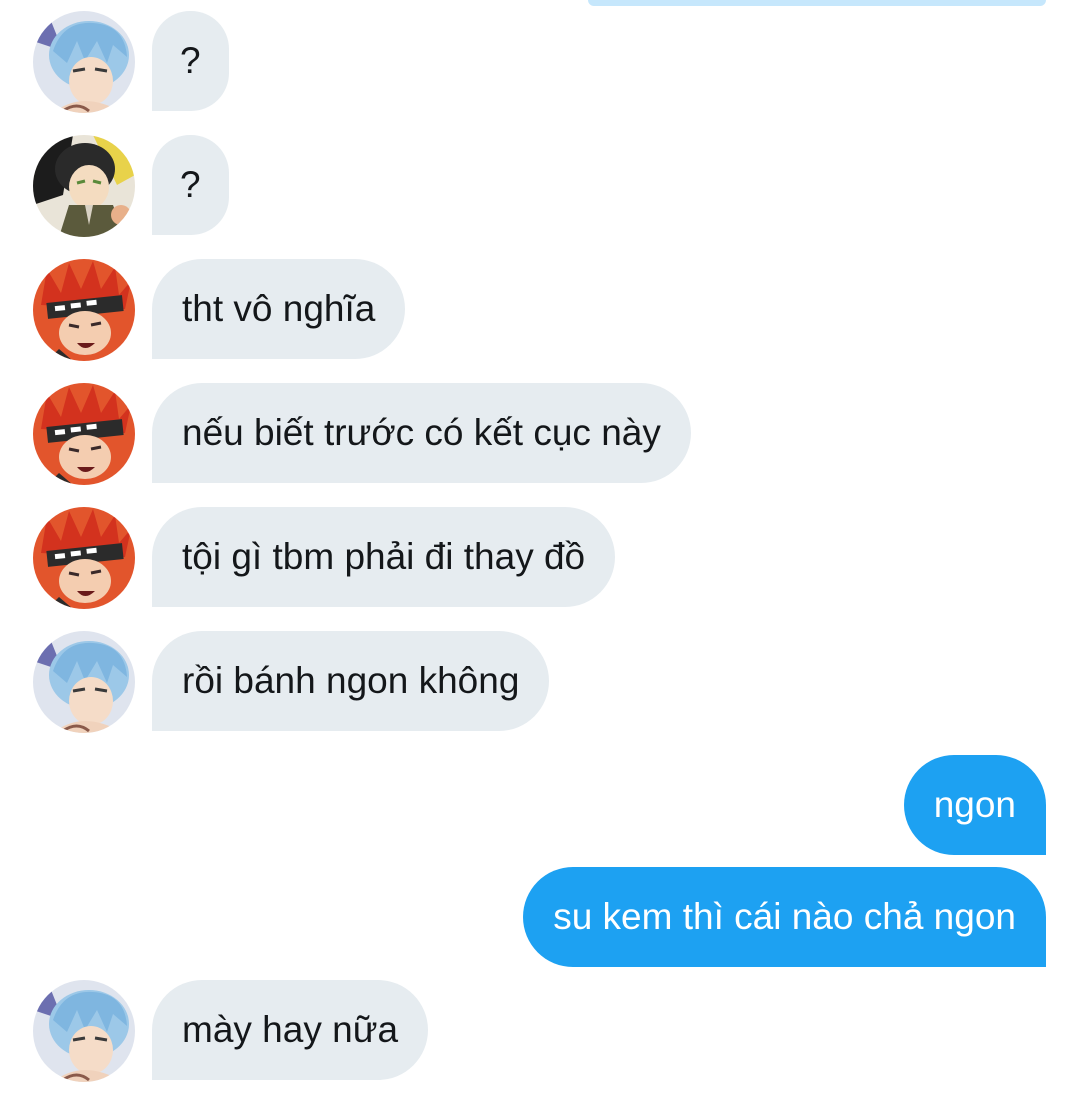  What do you see at coordinates (384, 557) in the screenshot?
I see `incoming-message-bubble: tội gì tbm phải đi thay đồ` at bounding box center [384, 557].